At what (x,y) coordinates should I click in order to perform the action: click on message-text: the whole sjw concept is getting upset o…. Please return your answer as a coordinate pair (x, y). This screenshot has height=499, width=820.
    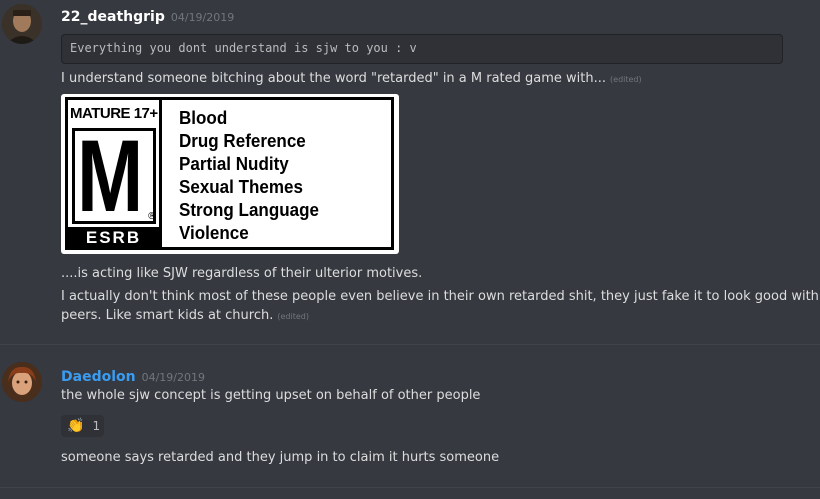
    Looking at the image, I should click on (271, 395).